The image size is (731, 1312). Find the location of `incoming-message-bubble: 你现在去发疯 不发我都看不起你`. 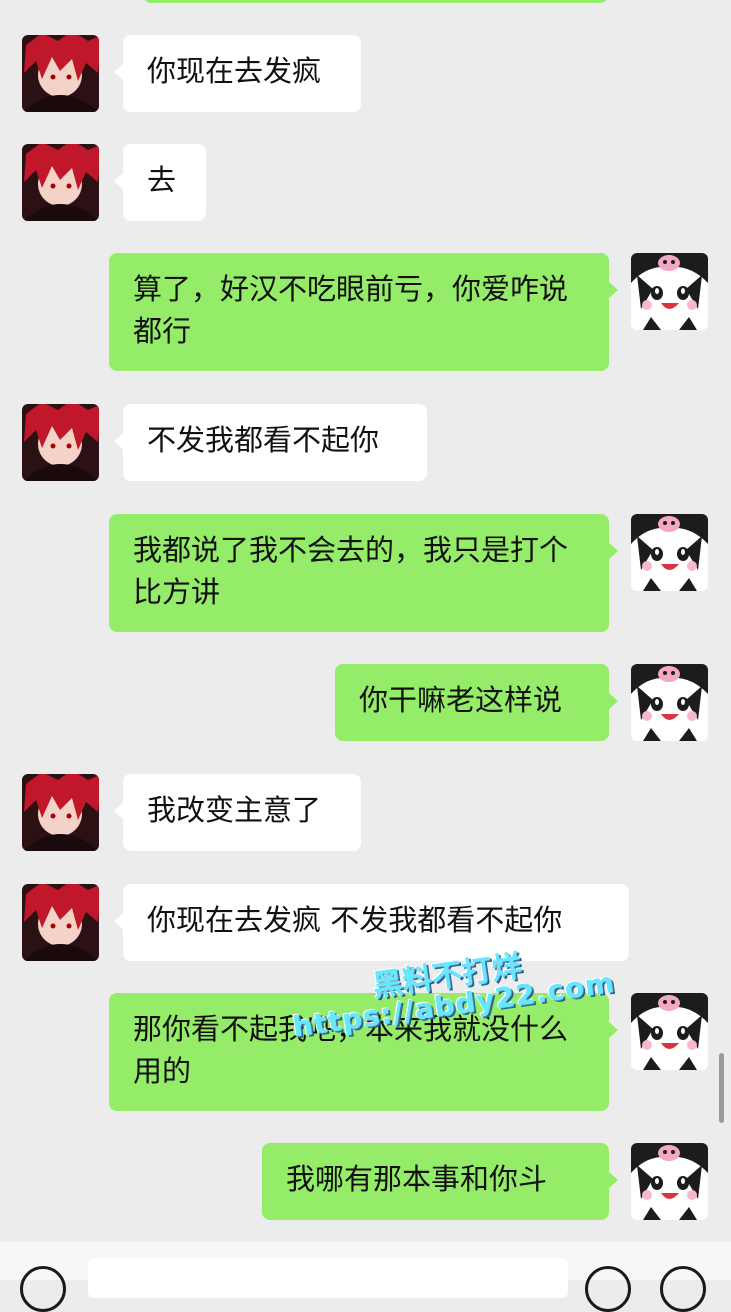

incoming-message-bubble: 你现在去发疯 不发我都看不起你 is located at coordinates (371, 922).